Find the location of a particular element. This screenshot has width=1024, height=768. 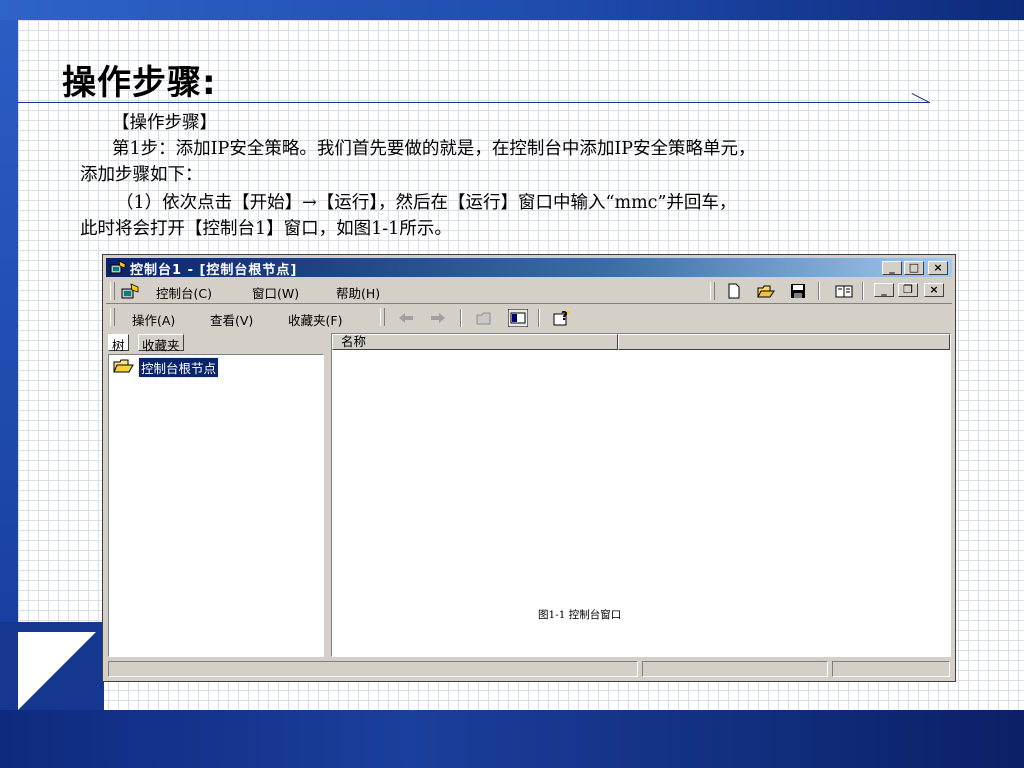

slide-top-band is located at coordinates (512, 10).